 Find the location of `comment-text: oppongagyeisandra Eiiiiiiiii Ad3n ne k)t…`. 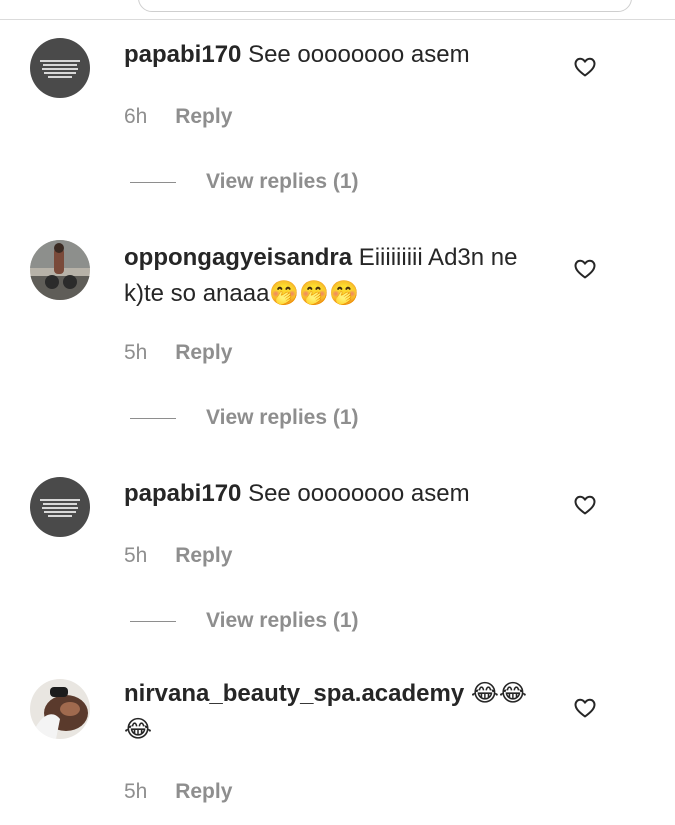

comment-text: oppongagyeisandra Eiiiiiiiii Ad3n ne k)t… is located at coordinates (339, 276).